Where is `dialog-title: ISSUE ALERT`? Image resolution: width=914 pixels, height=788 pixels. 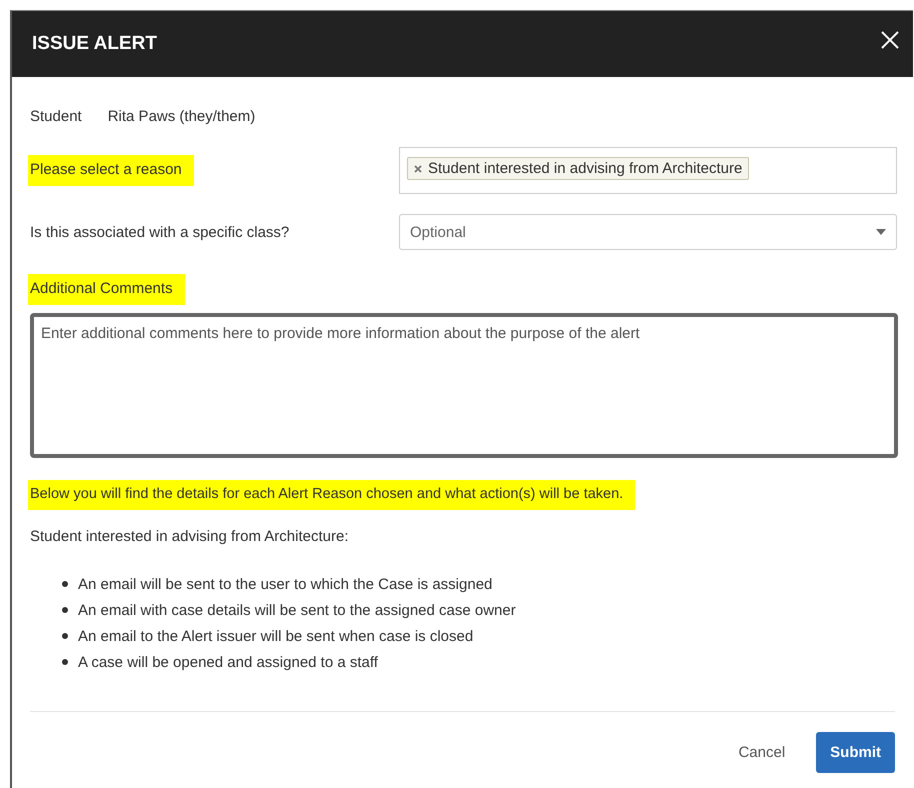 dialog-title: ISSUE ALERT is located at coordinates (94, 44).